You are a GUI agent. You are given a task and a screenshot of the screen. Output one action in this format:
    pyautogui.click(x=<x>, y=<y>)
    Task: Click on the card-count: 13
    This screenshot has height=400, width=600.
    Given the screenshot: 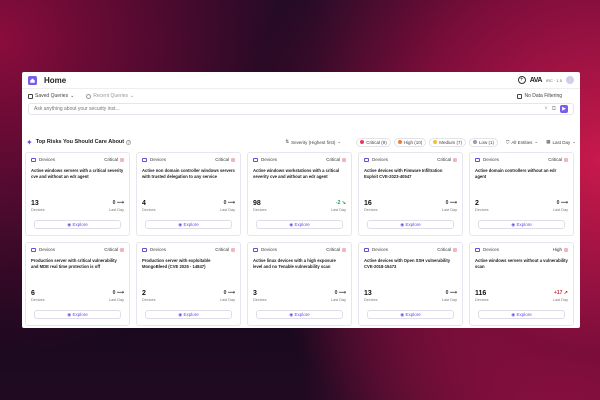 What is the action you would take?
    pyautogui.click(x=368, y=293)
    